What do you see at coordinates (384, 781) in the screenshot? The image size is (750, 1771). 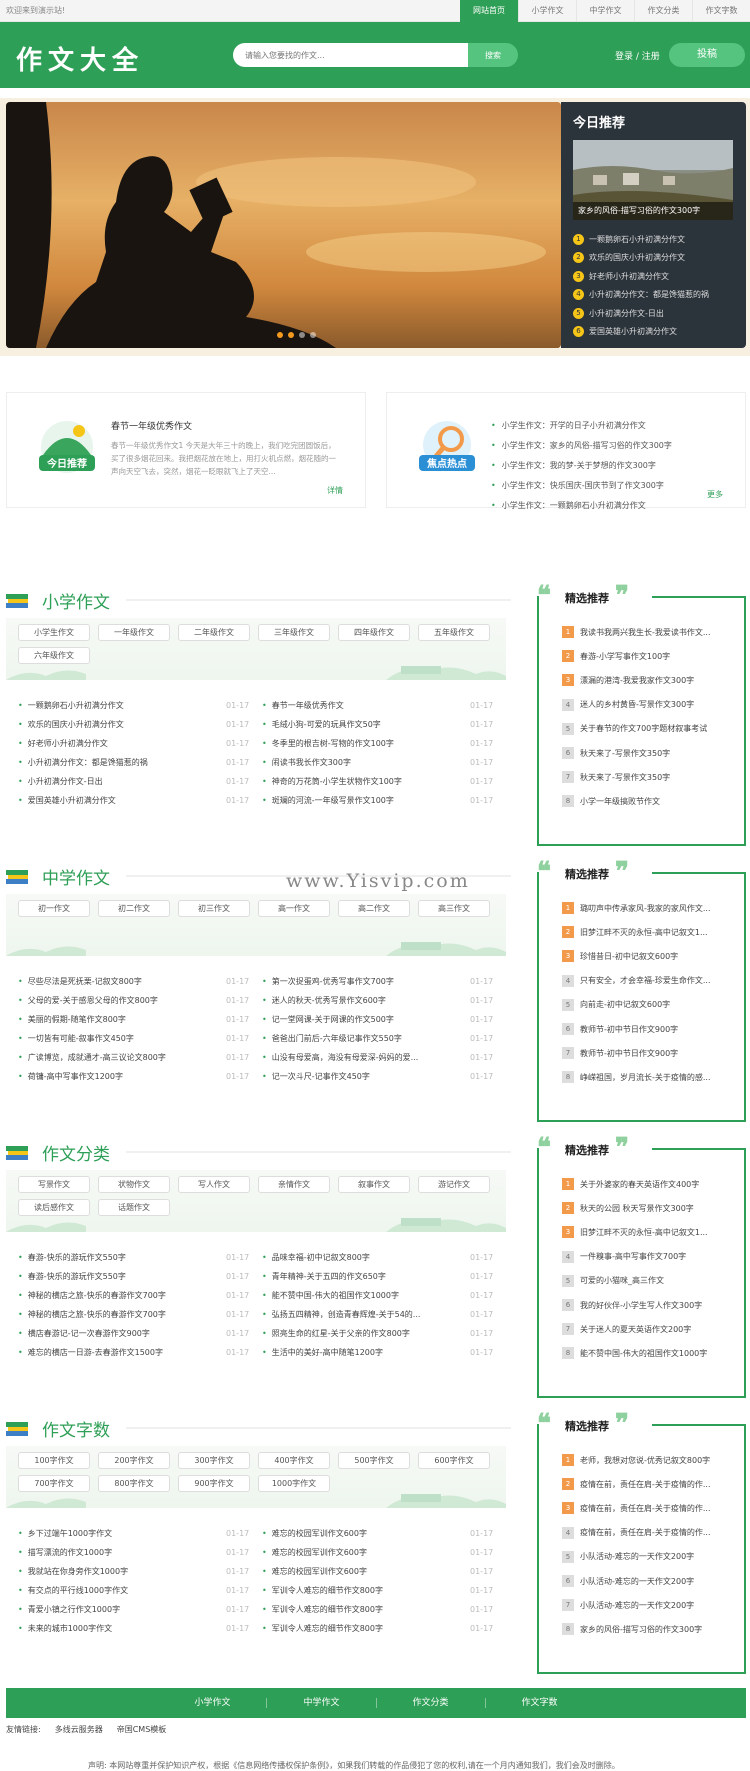 I see `article-item: 神奇的万花筒-小学生状物作文100字 01-17` at bounding box center [384, 781].